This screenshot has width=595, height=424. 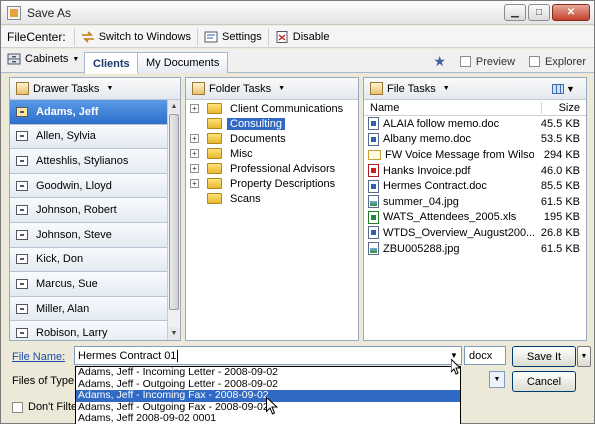 What do you see at coordinates (74, 234) in the screenshot?
I see `drawer-item-label: Johnson, Steve` at bounding box center [74, 234].